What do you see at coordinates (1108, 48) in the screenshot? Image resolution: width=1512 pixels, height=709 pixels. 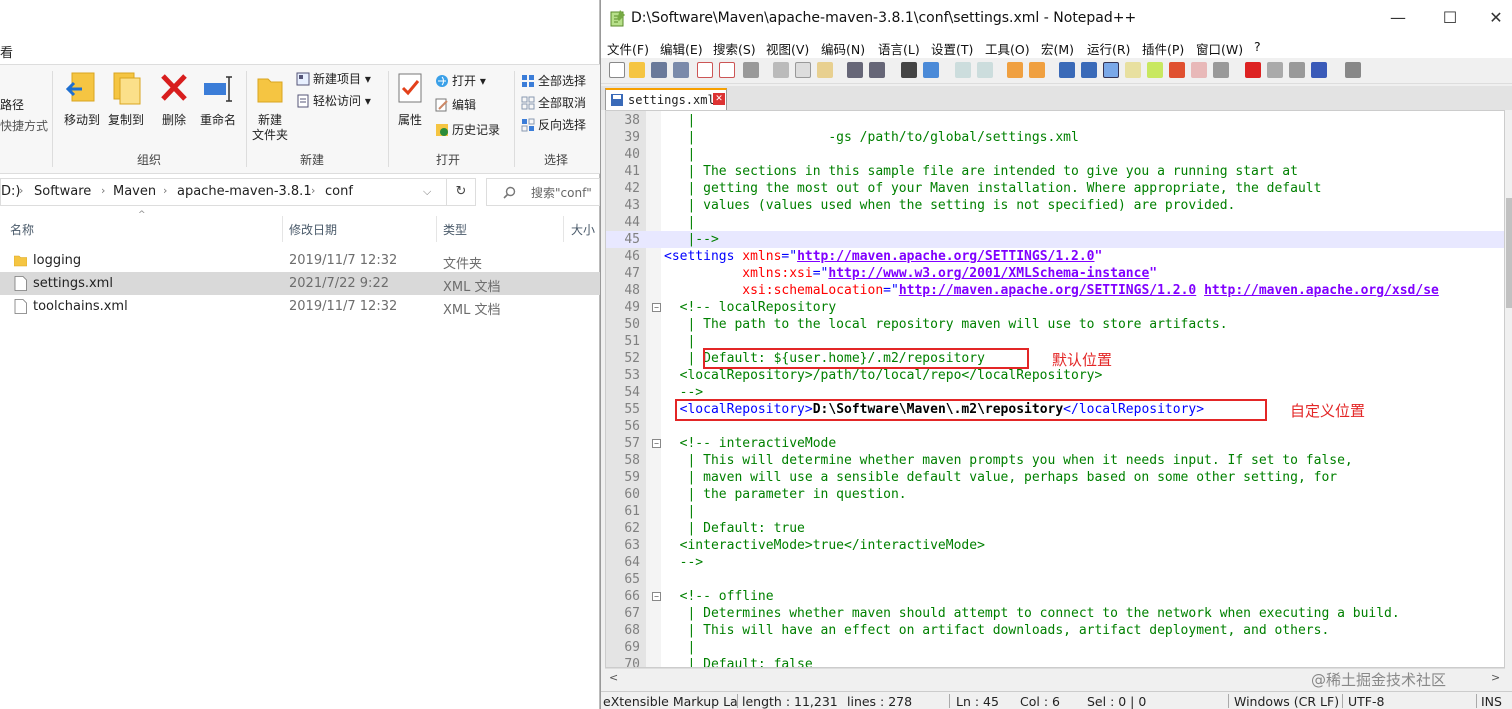 I see `menu-run: 运行(R)` at bounding box center [1108, 48].